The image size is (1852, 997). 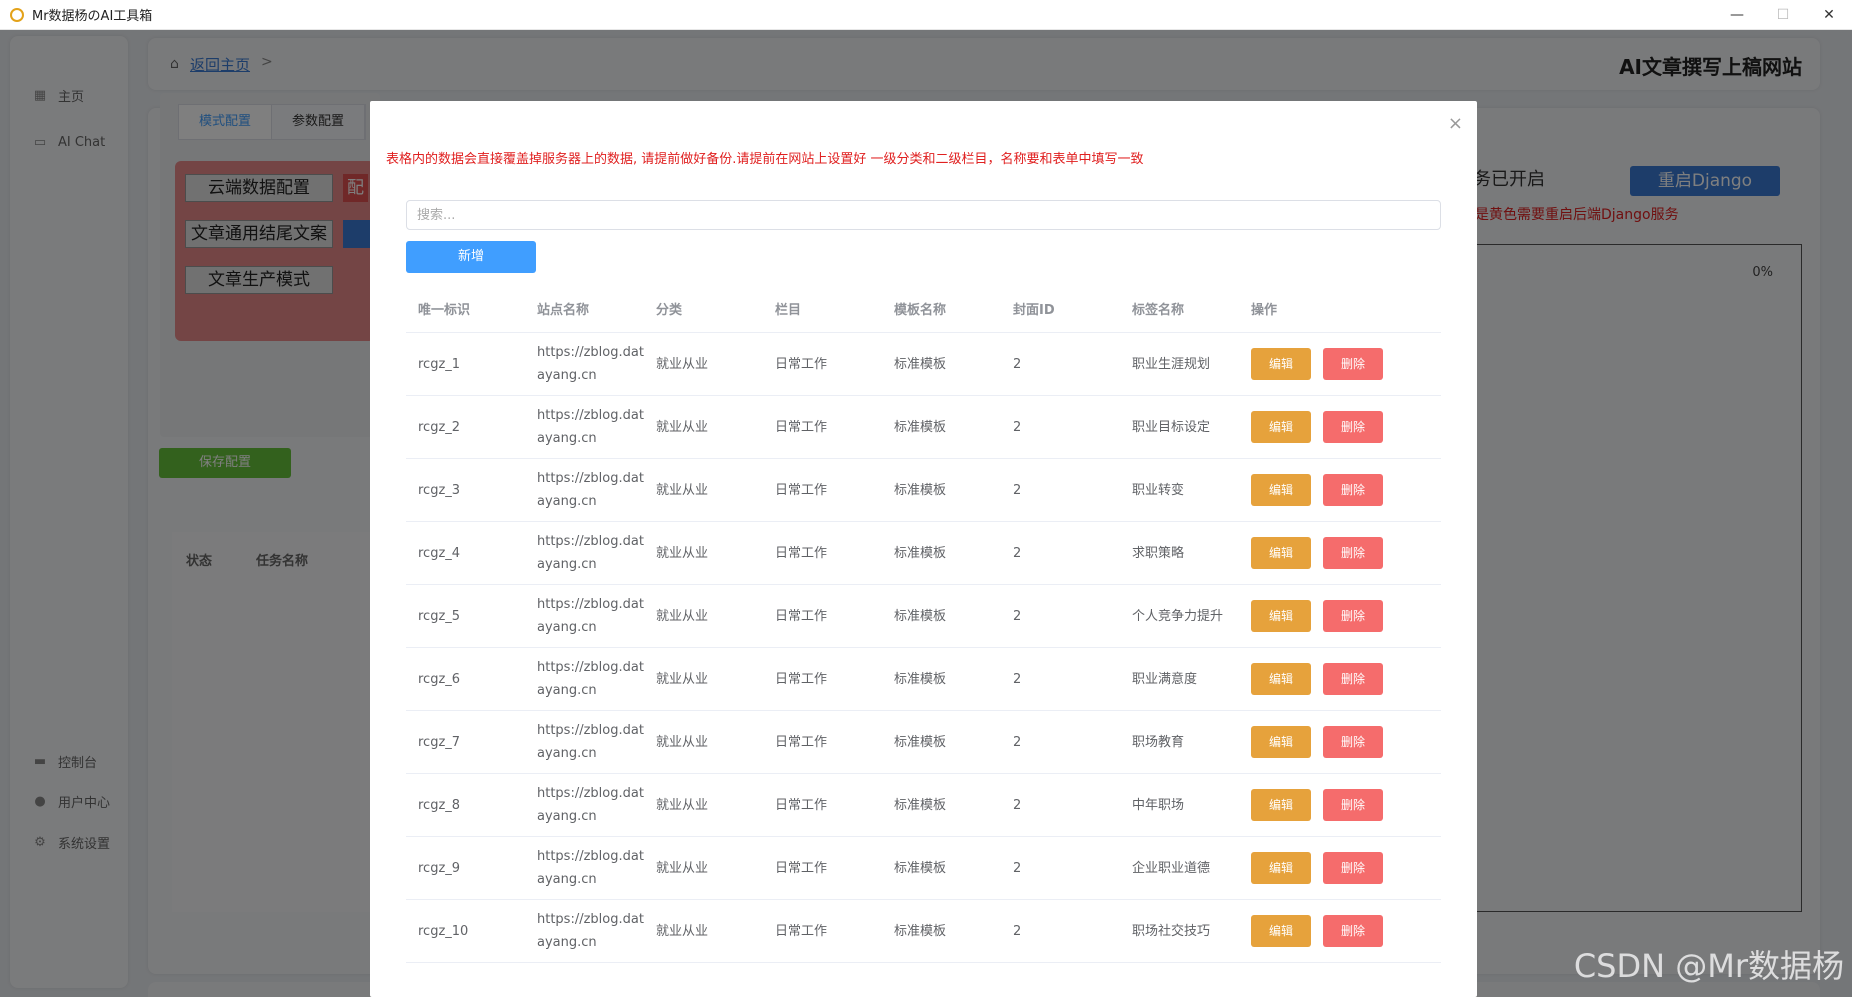 I want to click on search-input, so click(x=923, y=215).